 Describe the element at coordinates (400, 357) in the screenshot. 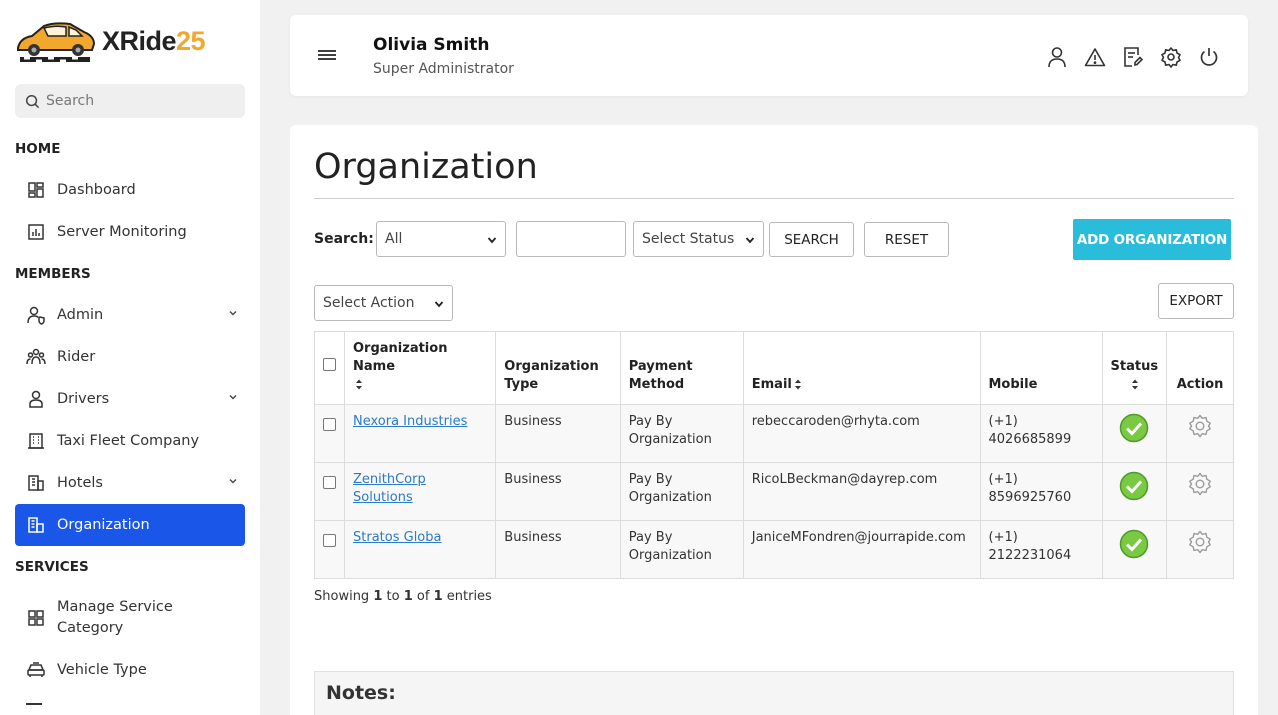

I see `col-label: Organization Name` at that location.